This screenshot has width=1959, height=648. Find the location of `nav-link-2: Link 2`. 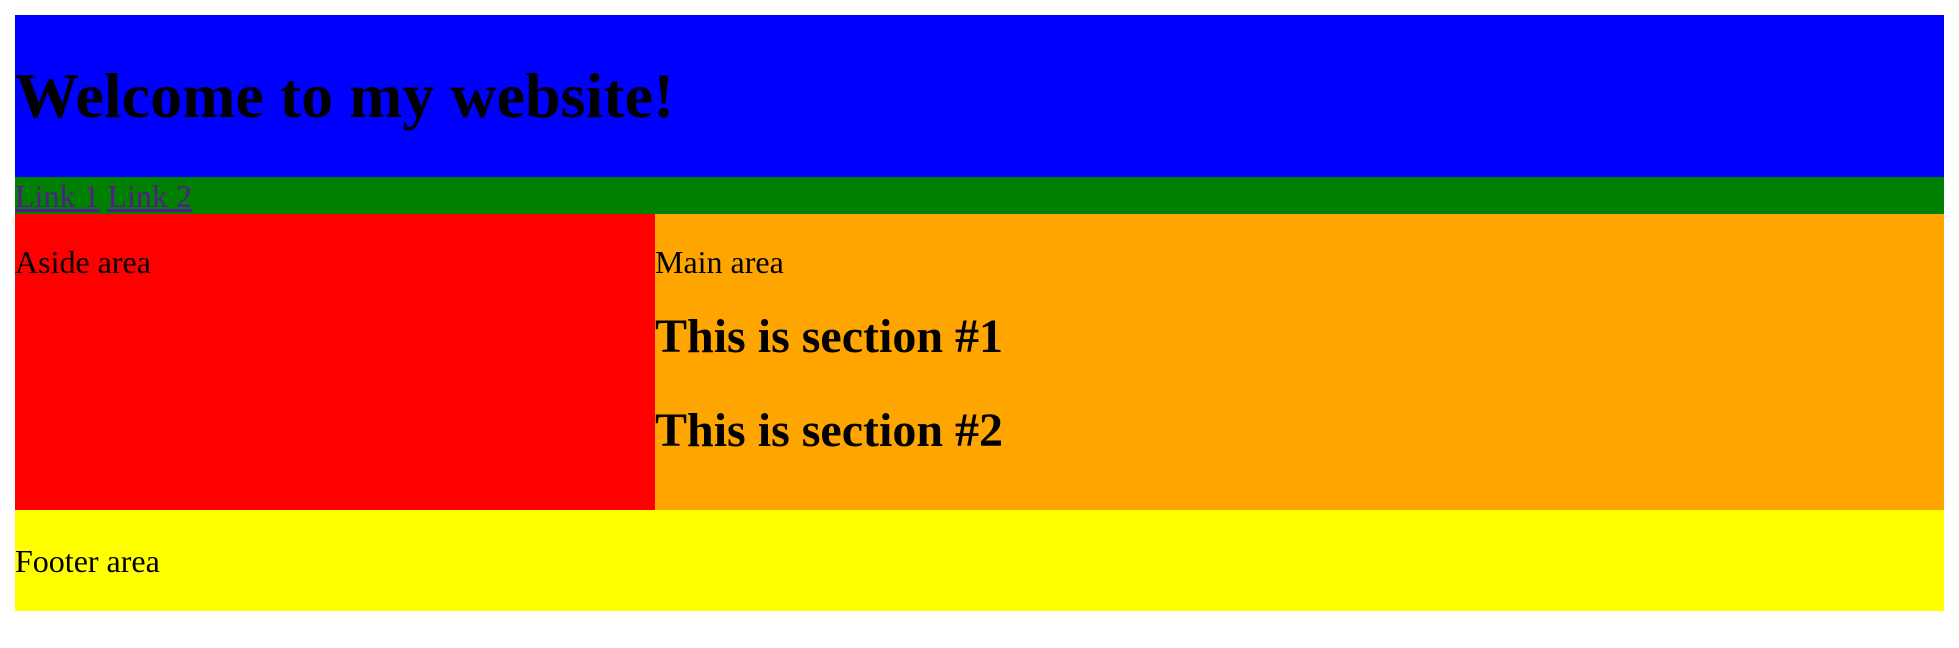

nav-link-2: Link 2 is located at coordinates (149, 196).